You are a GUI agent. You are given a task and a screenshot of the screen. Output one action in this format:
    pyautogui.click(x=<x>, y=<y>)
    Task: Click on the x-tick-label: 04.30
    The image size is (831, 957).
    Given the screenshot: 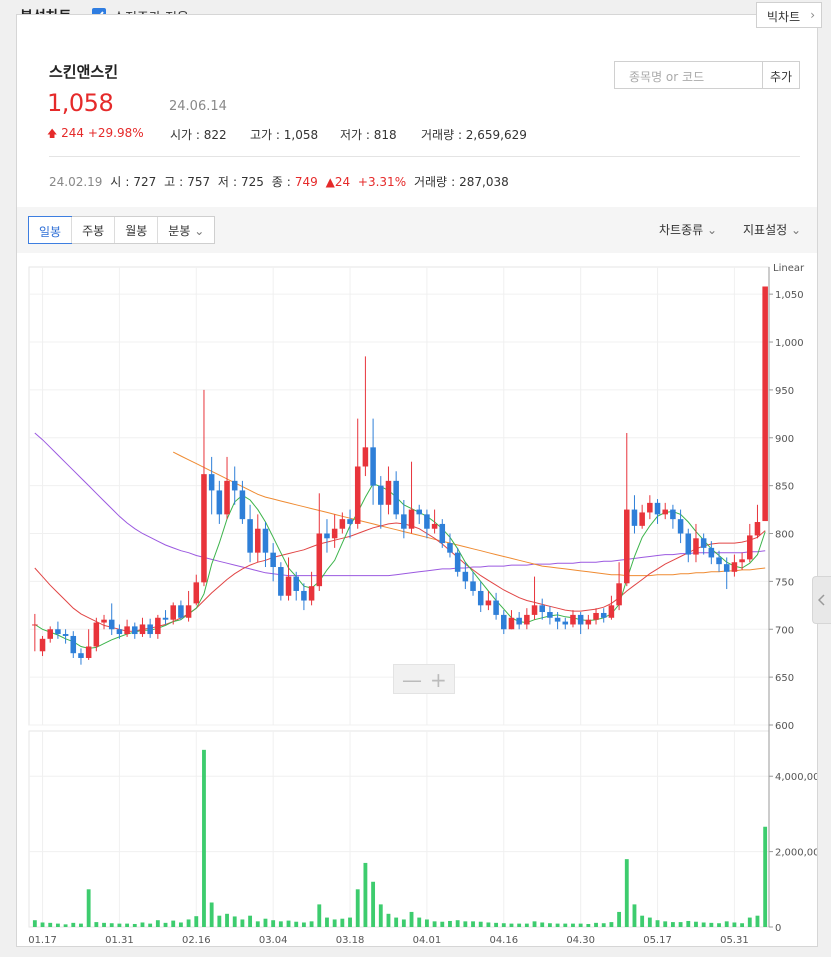 What is the action you would take?
    pyautogui.click(x=580, y=940)
    